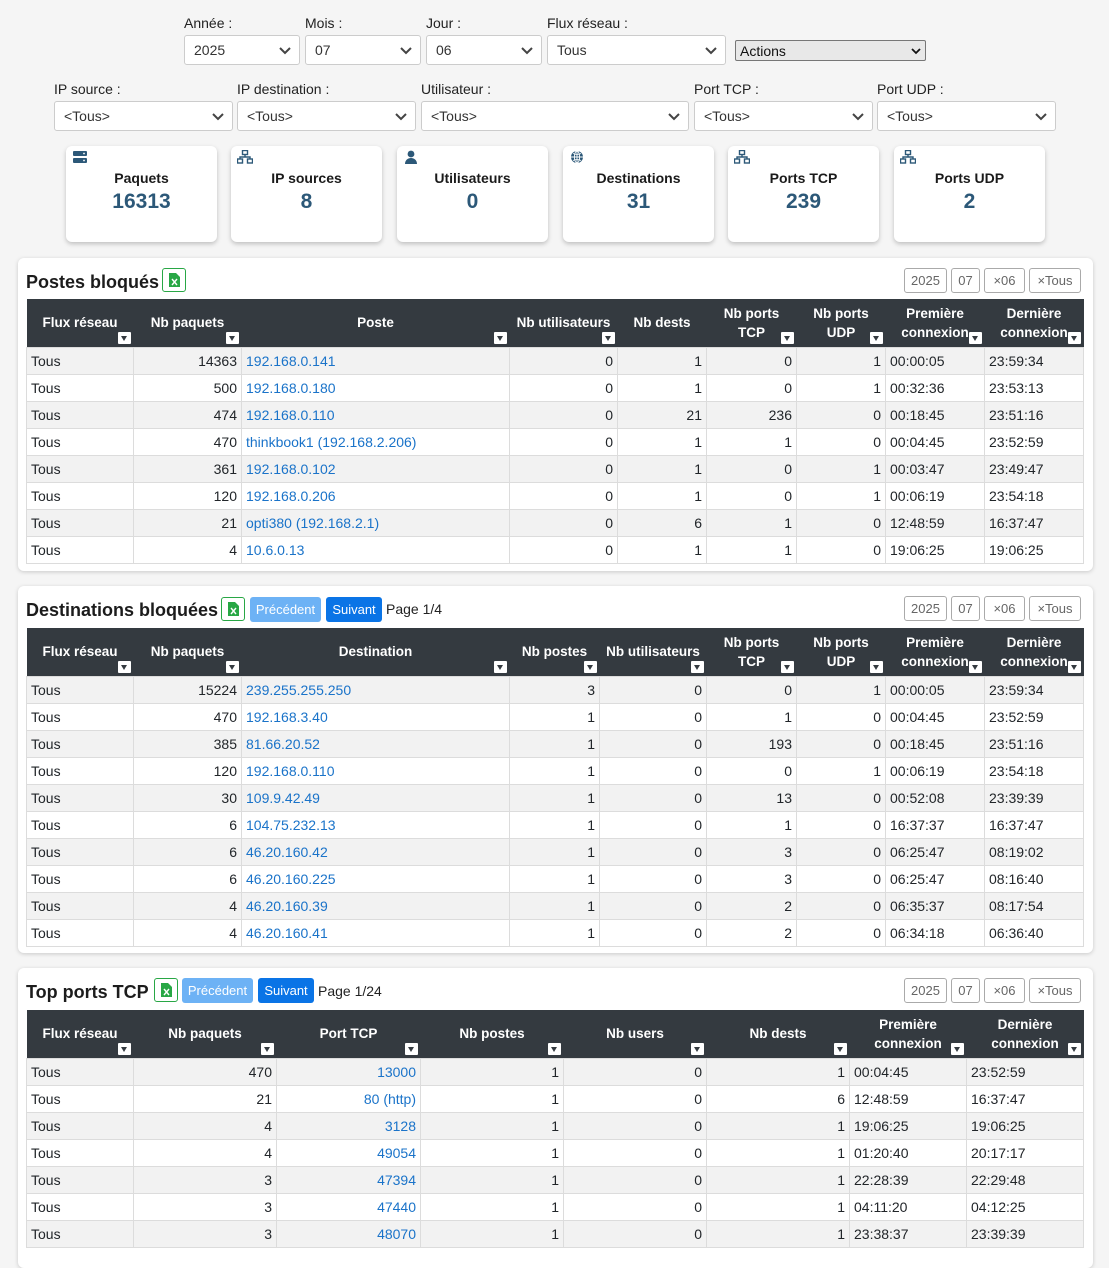 This screenshot has width=1109, height=1268. I want to click on table-link: 239.255.255.250, so click(298, 690).